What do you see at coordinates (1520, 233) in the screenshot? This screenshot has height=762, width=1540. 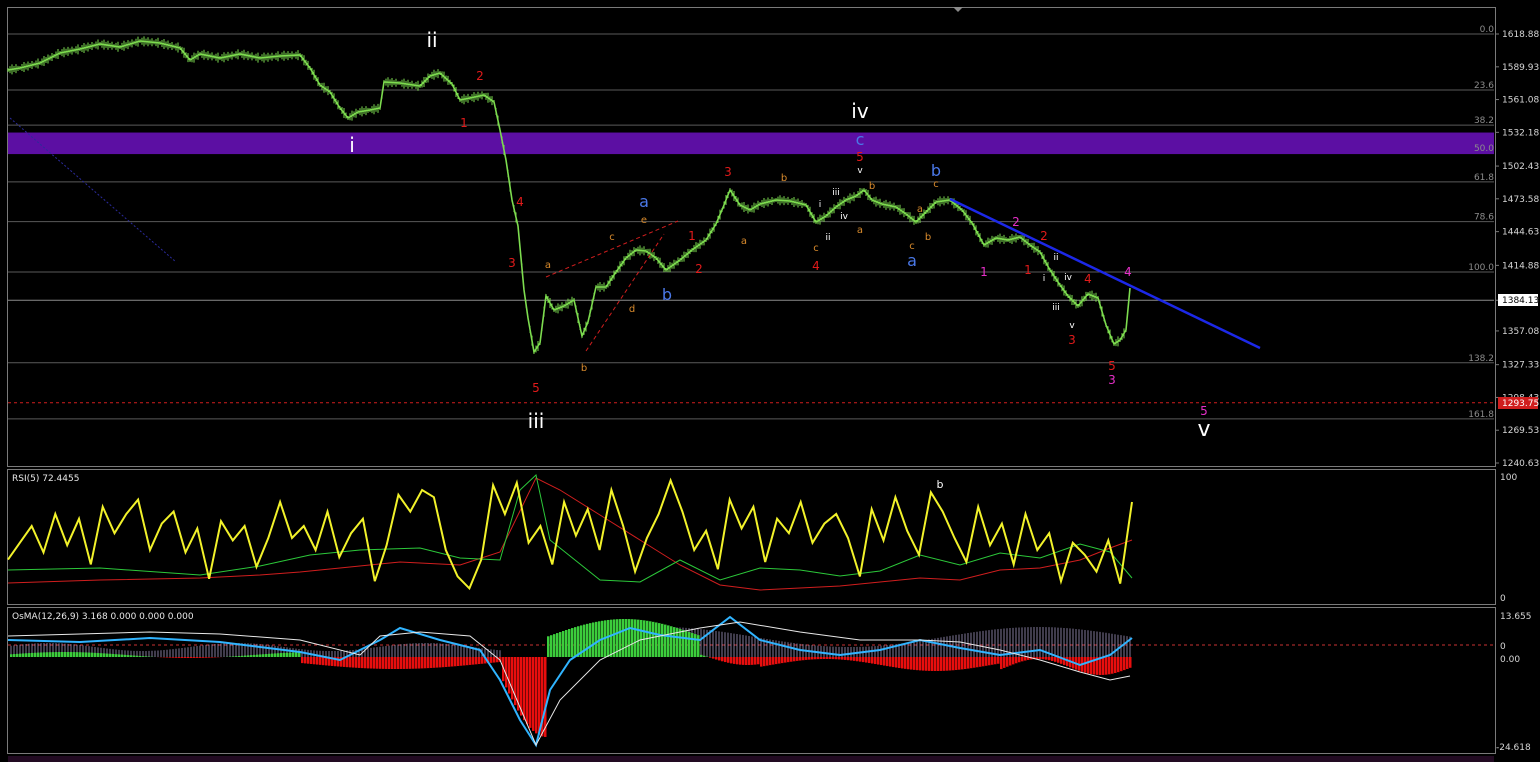 I see `price-tick-label: 1444.63` at bounding box center [1520, 233].